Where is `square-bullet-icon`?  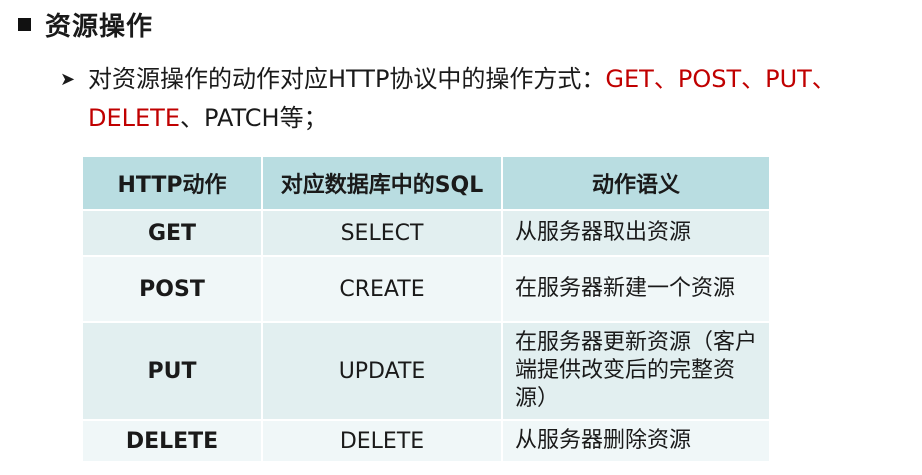
square-bullet-icon is located at coordinates (24, 24).